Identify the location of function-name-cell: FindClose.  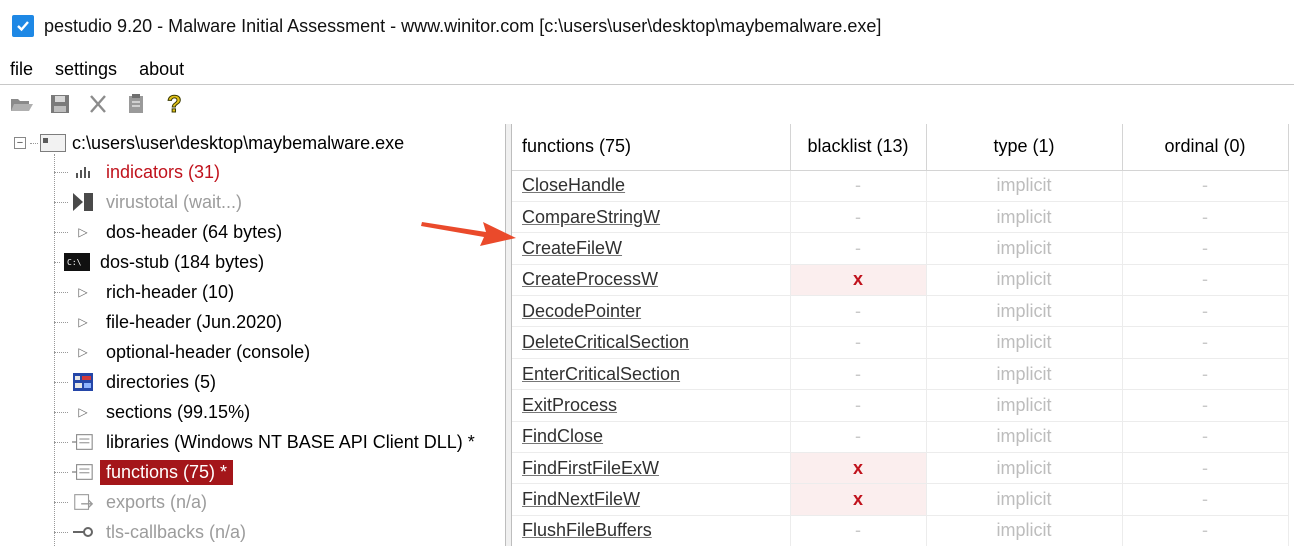
(651, 437).